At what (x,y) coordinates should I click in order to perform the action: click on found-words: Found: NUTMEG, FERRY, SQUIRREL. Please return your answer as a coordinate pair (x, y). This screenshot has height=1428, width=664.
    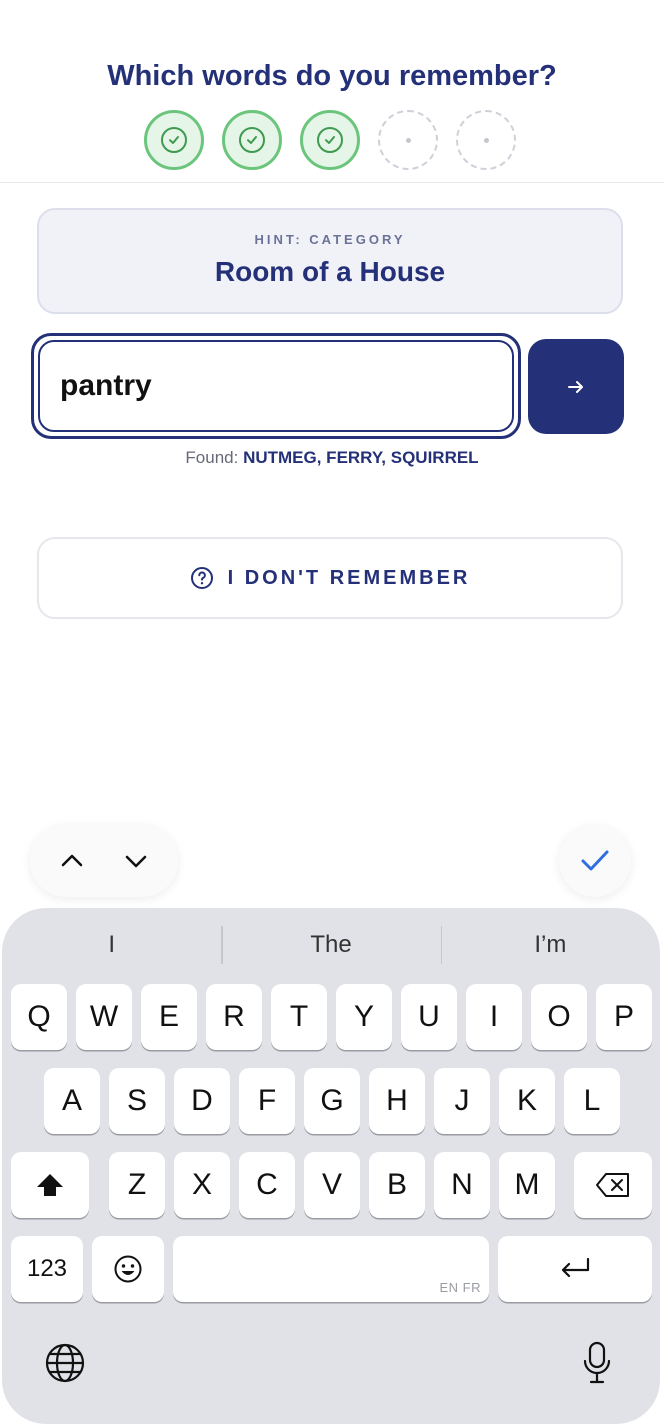
    Looking at the image, I should click on (332, 458).